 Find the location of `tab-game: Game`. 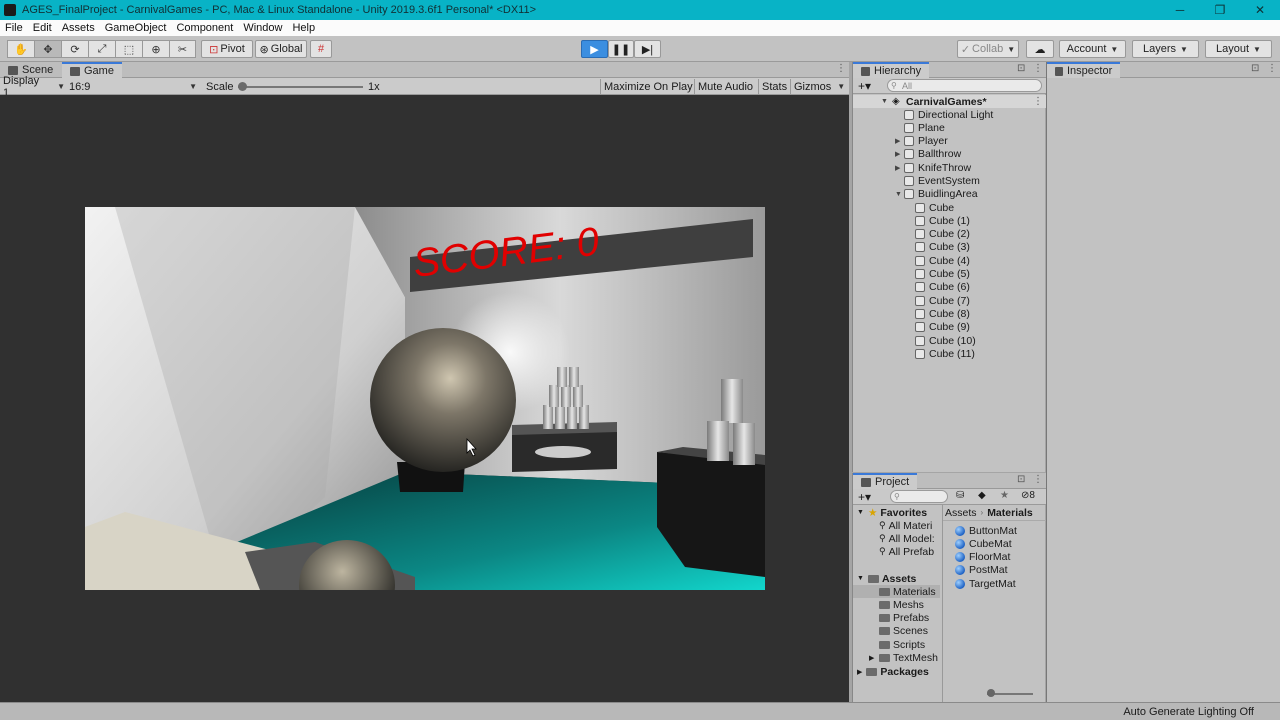

tab-game: Game is located at coordinates (92, 70).